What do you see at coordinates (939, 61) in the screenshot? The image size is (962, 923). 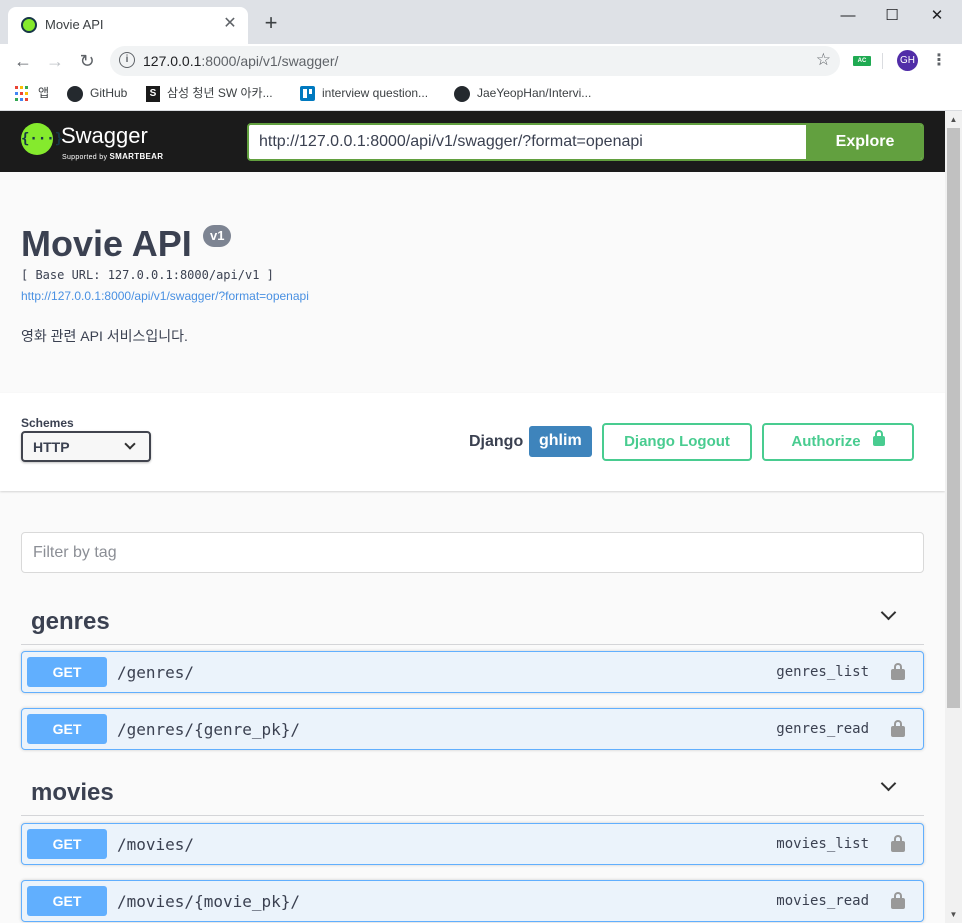 I see `chrome-menu-icon: ⋮` at bounding box center [939, 61].